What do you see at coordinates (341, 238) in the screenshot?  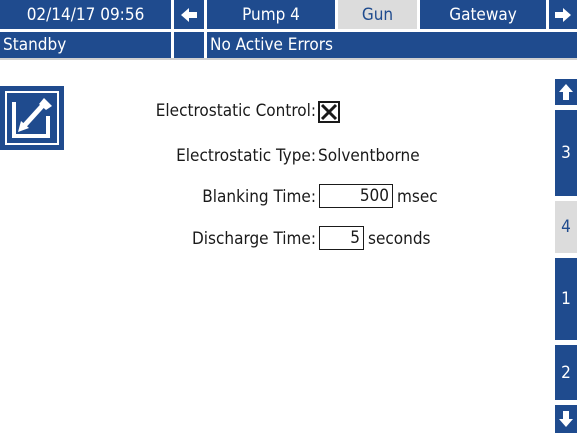 I see `discharge-time-field: 5` at bounding box center [341, 238].